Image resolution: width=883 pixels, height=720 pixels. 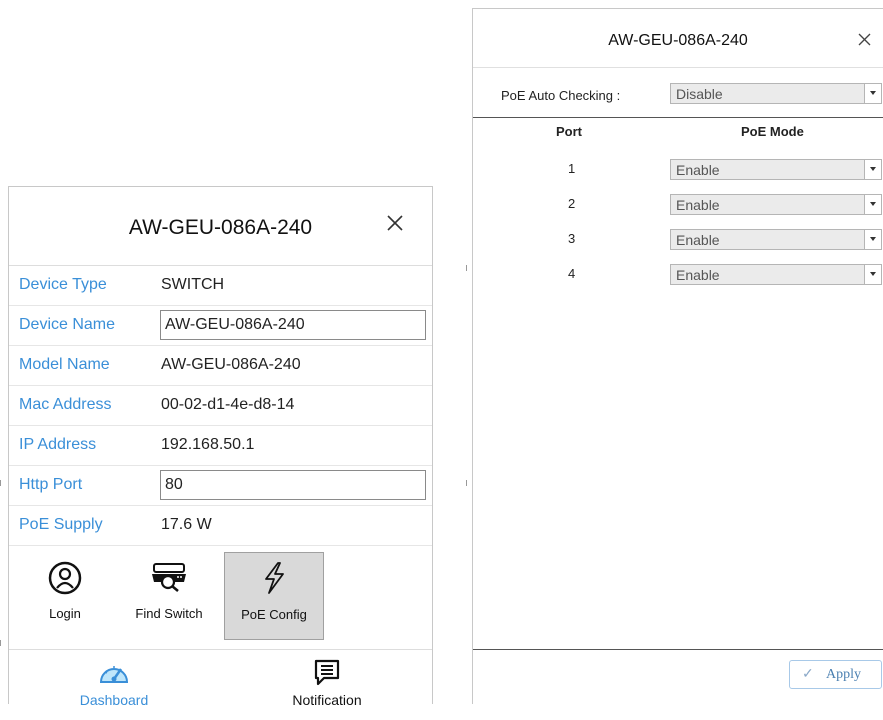 I want to click on http-port-input, so click(x=293, y=485).